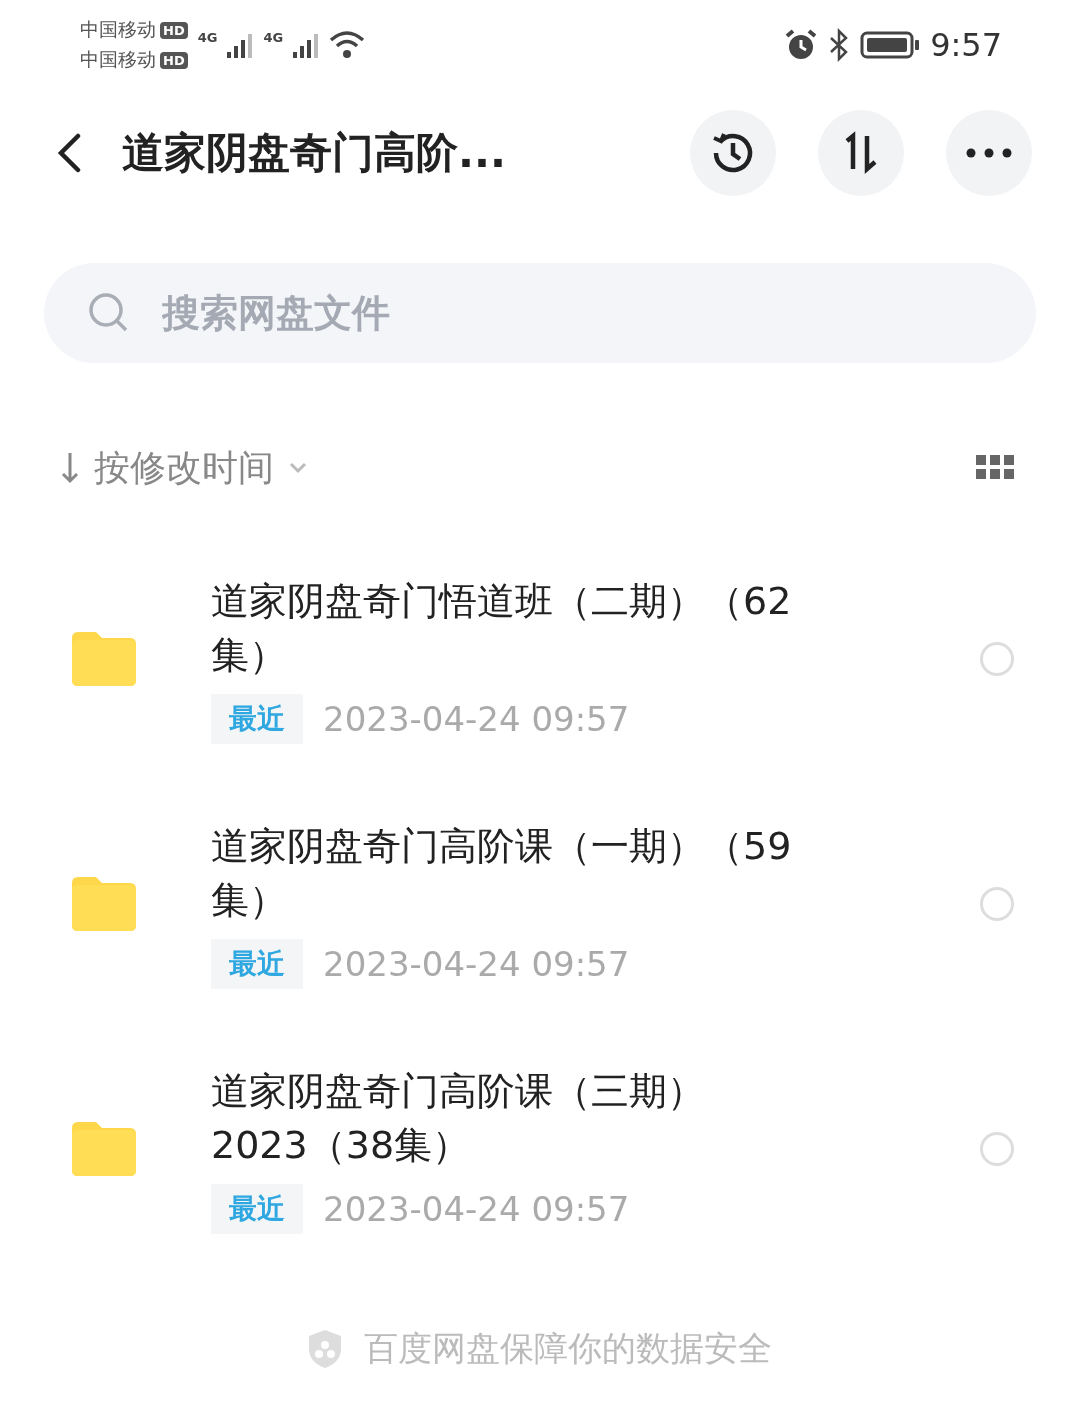  Describe the element at coordinates (70, 468) in the screenshot. I see `down-arrow-icon` at that location.